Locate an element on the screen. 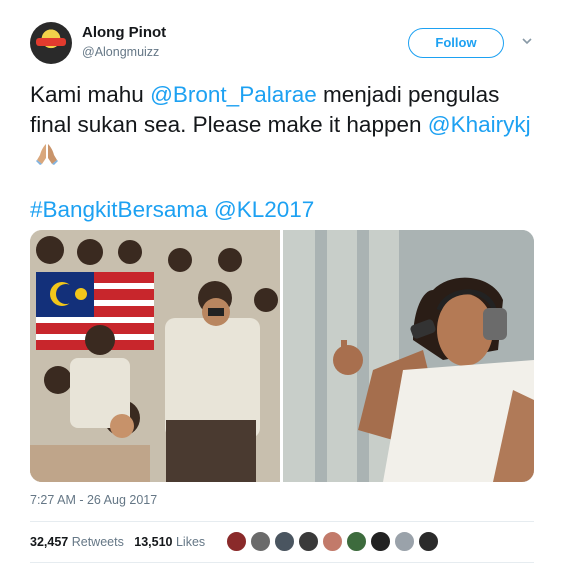  liker-avatars is located at coordinates (334, 542).